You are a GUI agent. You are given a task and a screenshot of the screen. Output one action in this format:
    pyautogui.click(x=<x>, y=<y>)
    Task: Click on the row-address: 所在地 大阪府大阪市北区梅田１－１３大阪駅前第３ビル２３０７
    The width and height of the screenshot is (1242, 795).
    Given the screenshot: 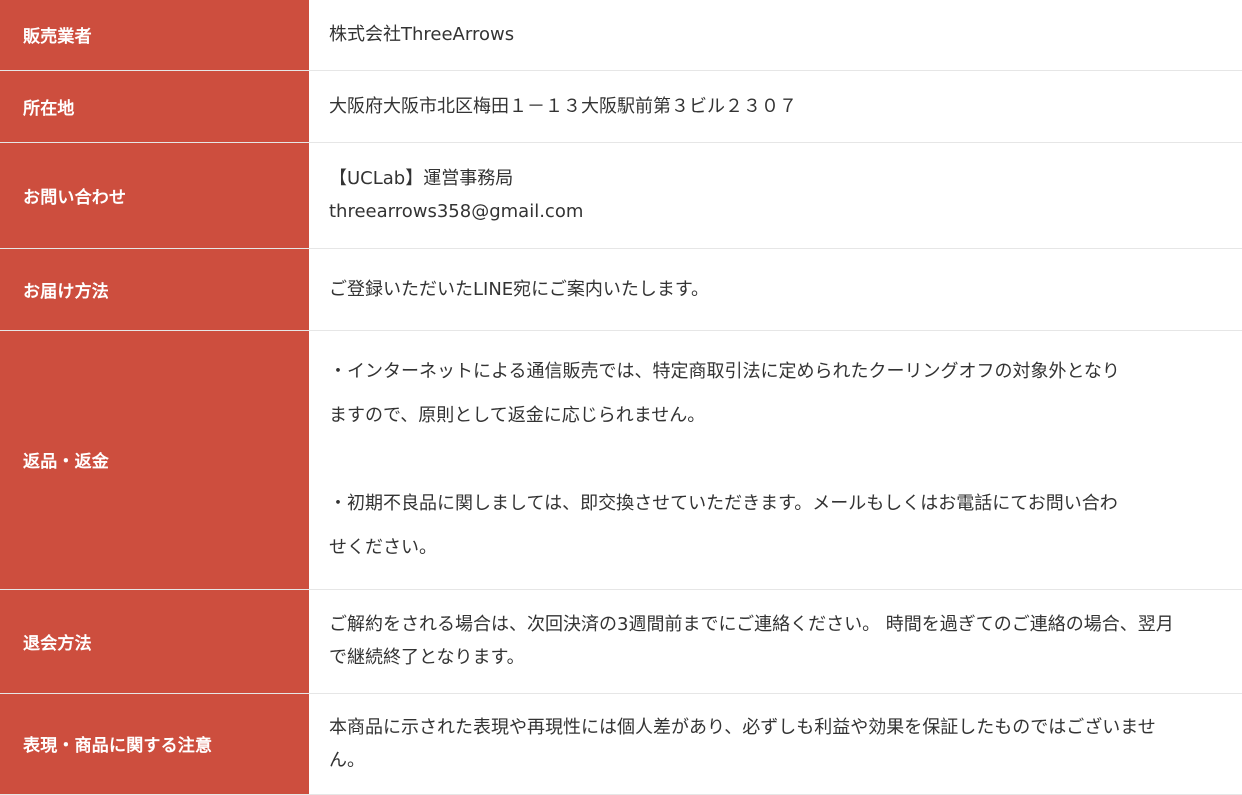 What is the action you would take?
    pyautogui.click(x=621, y=106)
    